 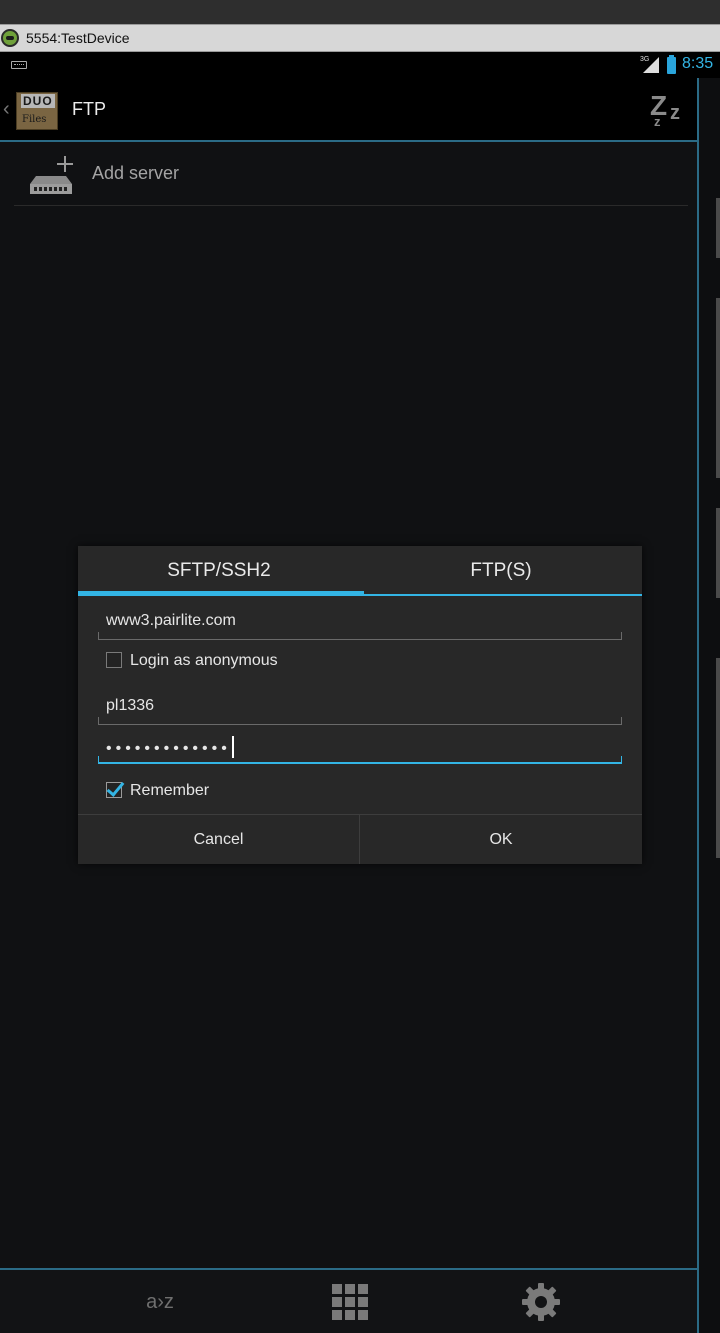 What do you see at coordinates (114, 790) in the screenshot?
I see `checkbox-checked-icon` at bounding box center [114, 790].